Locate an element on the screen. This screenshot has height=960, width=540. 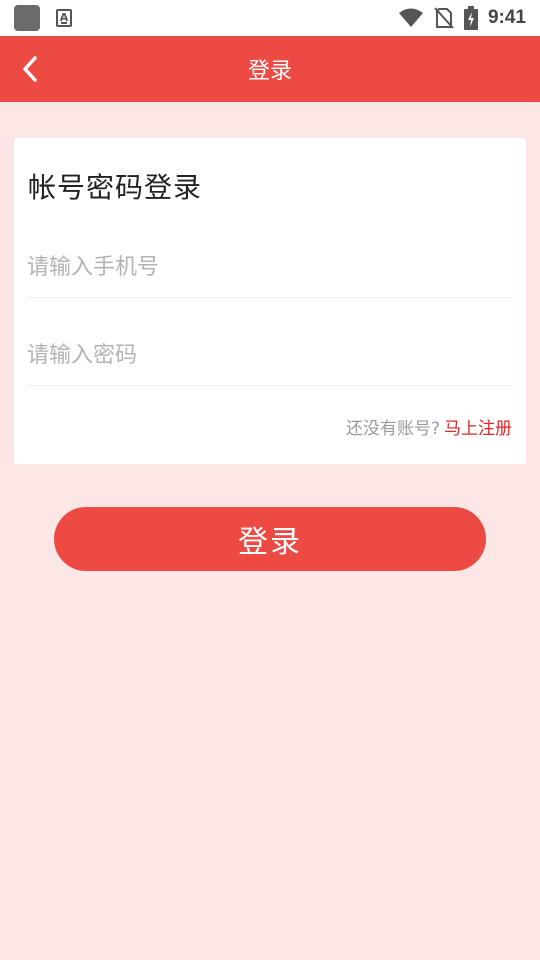
app-square-icon is located at coordinates (27, 18).